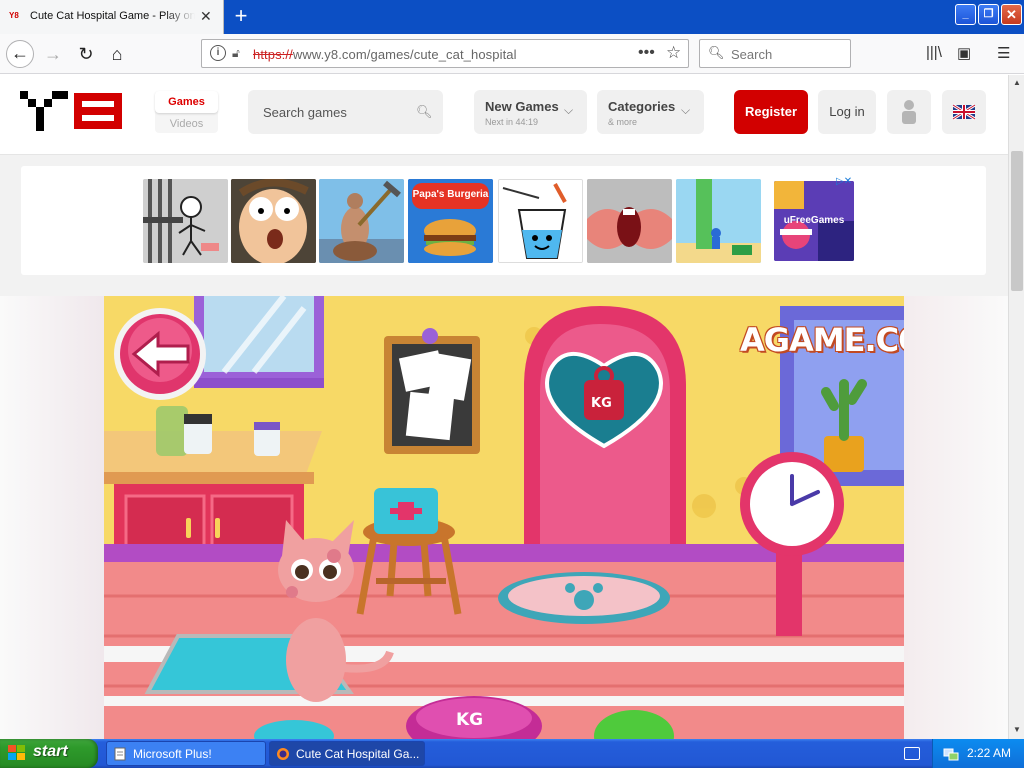  What do you see at coordinates (642, 106) in the screenshot?
I see `categories-label: Categories` at bounding box center [642, 106].